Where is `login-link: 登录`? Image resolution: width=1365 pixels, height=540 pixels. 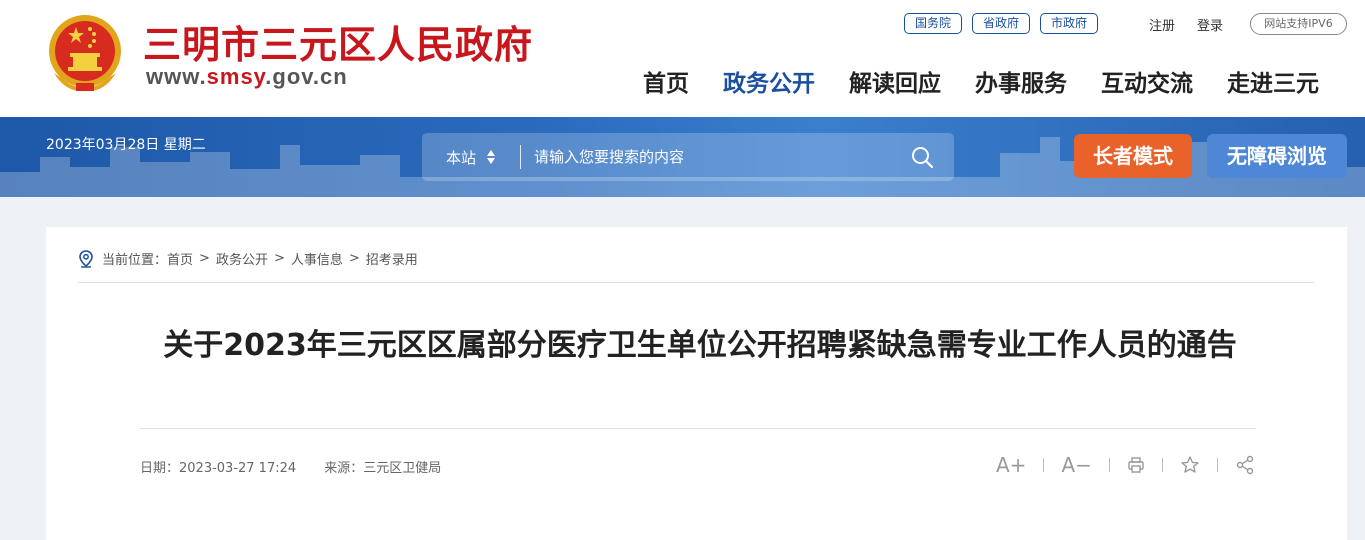
login-link: 登录 is located at coordinates (1210, 24).